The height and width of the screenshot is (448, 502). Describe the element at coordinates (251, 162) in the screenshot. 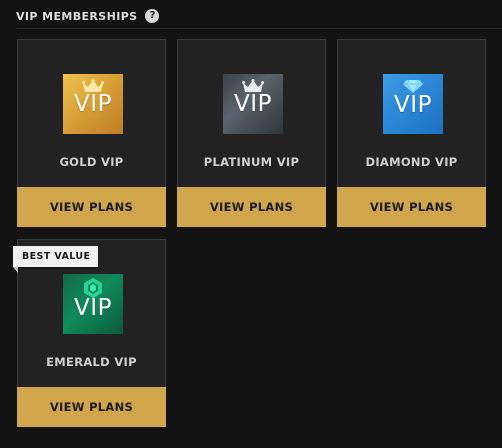

I see `card-title: PLATINUM VIP` at that location.